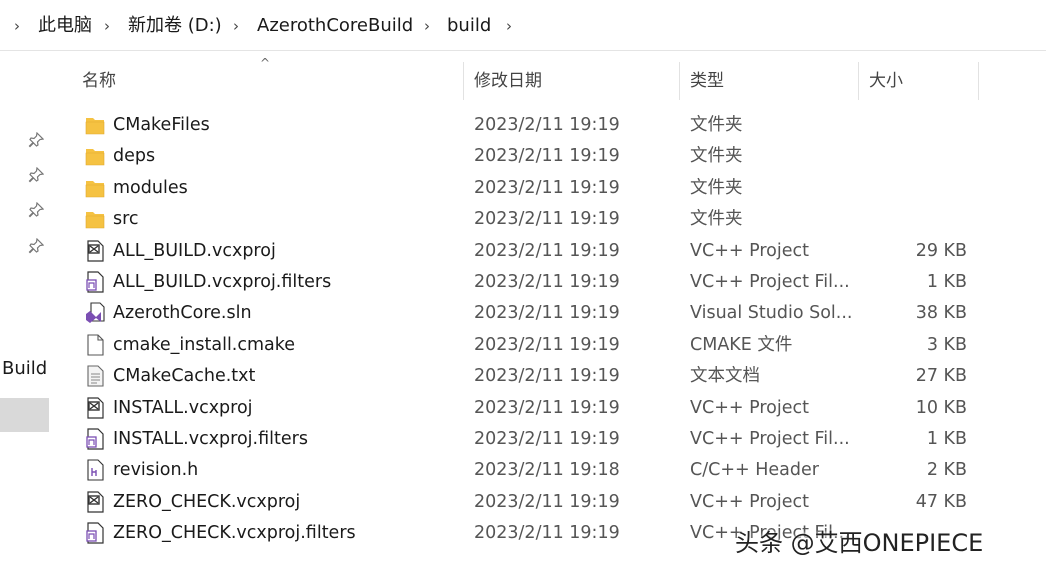 This screenshot has width=1046, height=568. I want to click on file-size: 2 KB, so click(946, 470).